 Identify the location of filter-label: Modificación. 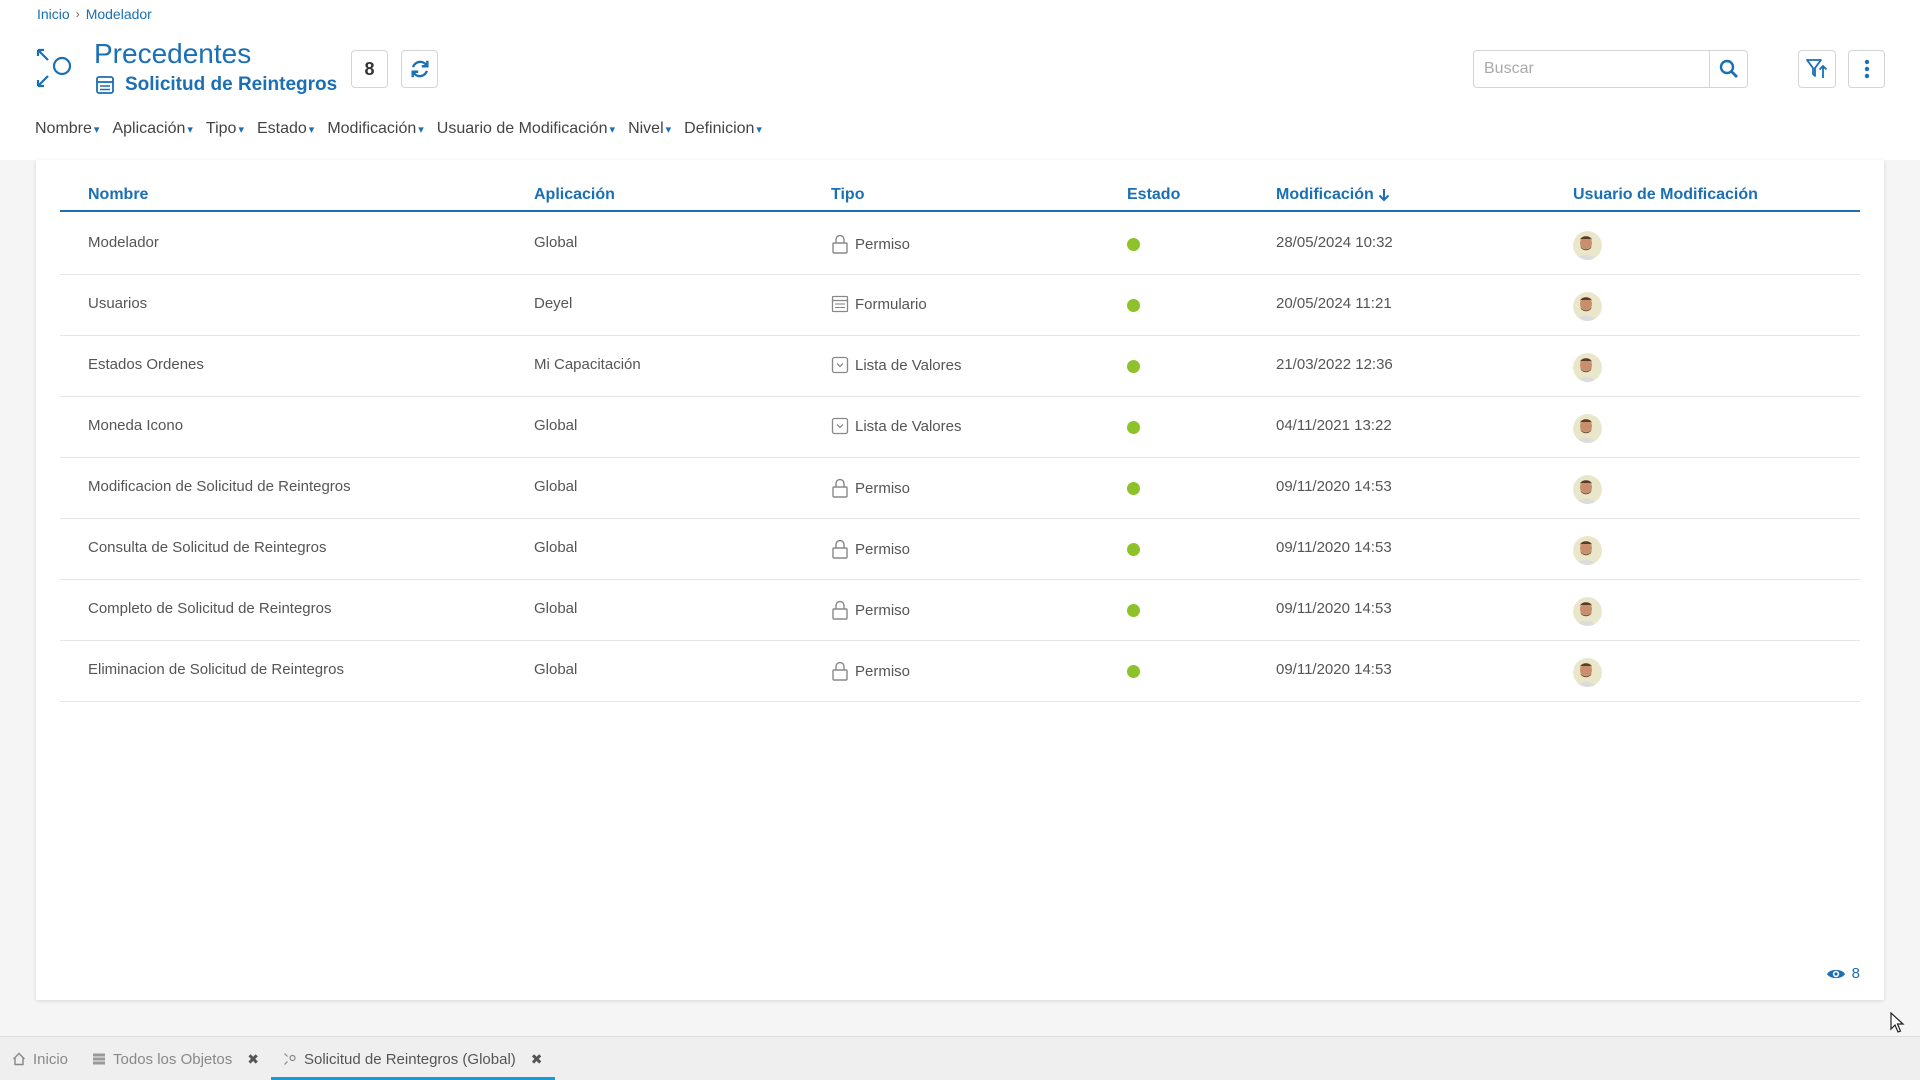
(372, 128).